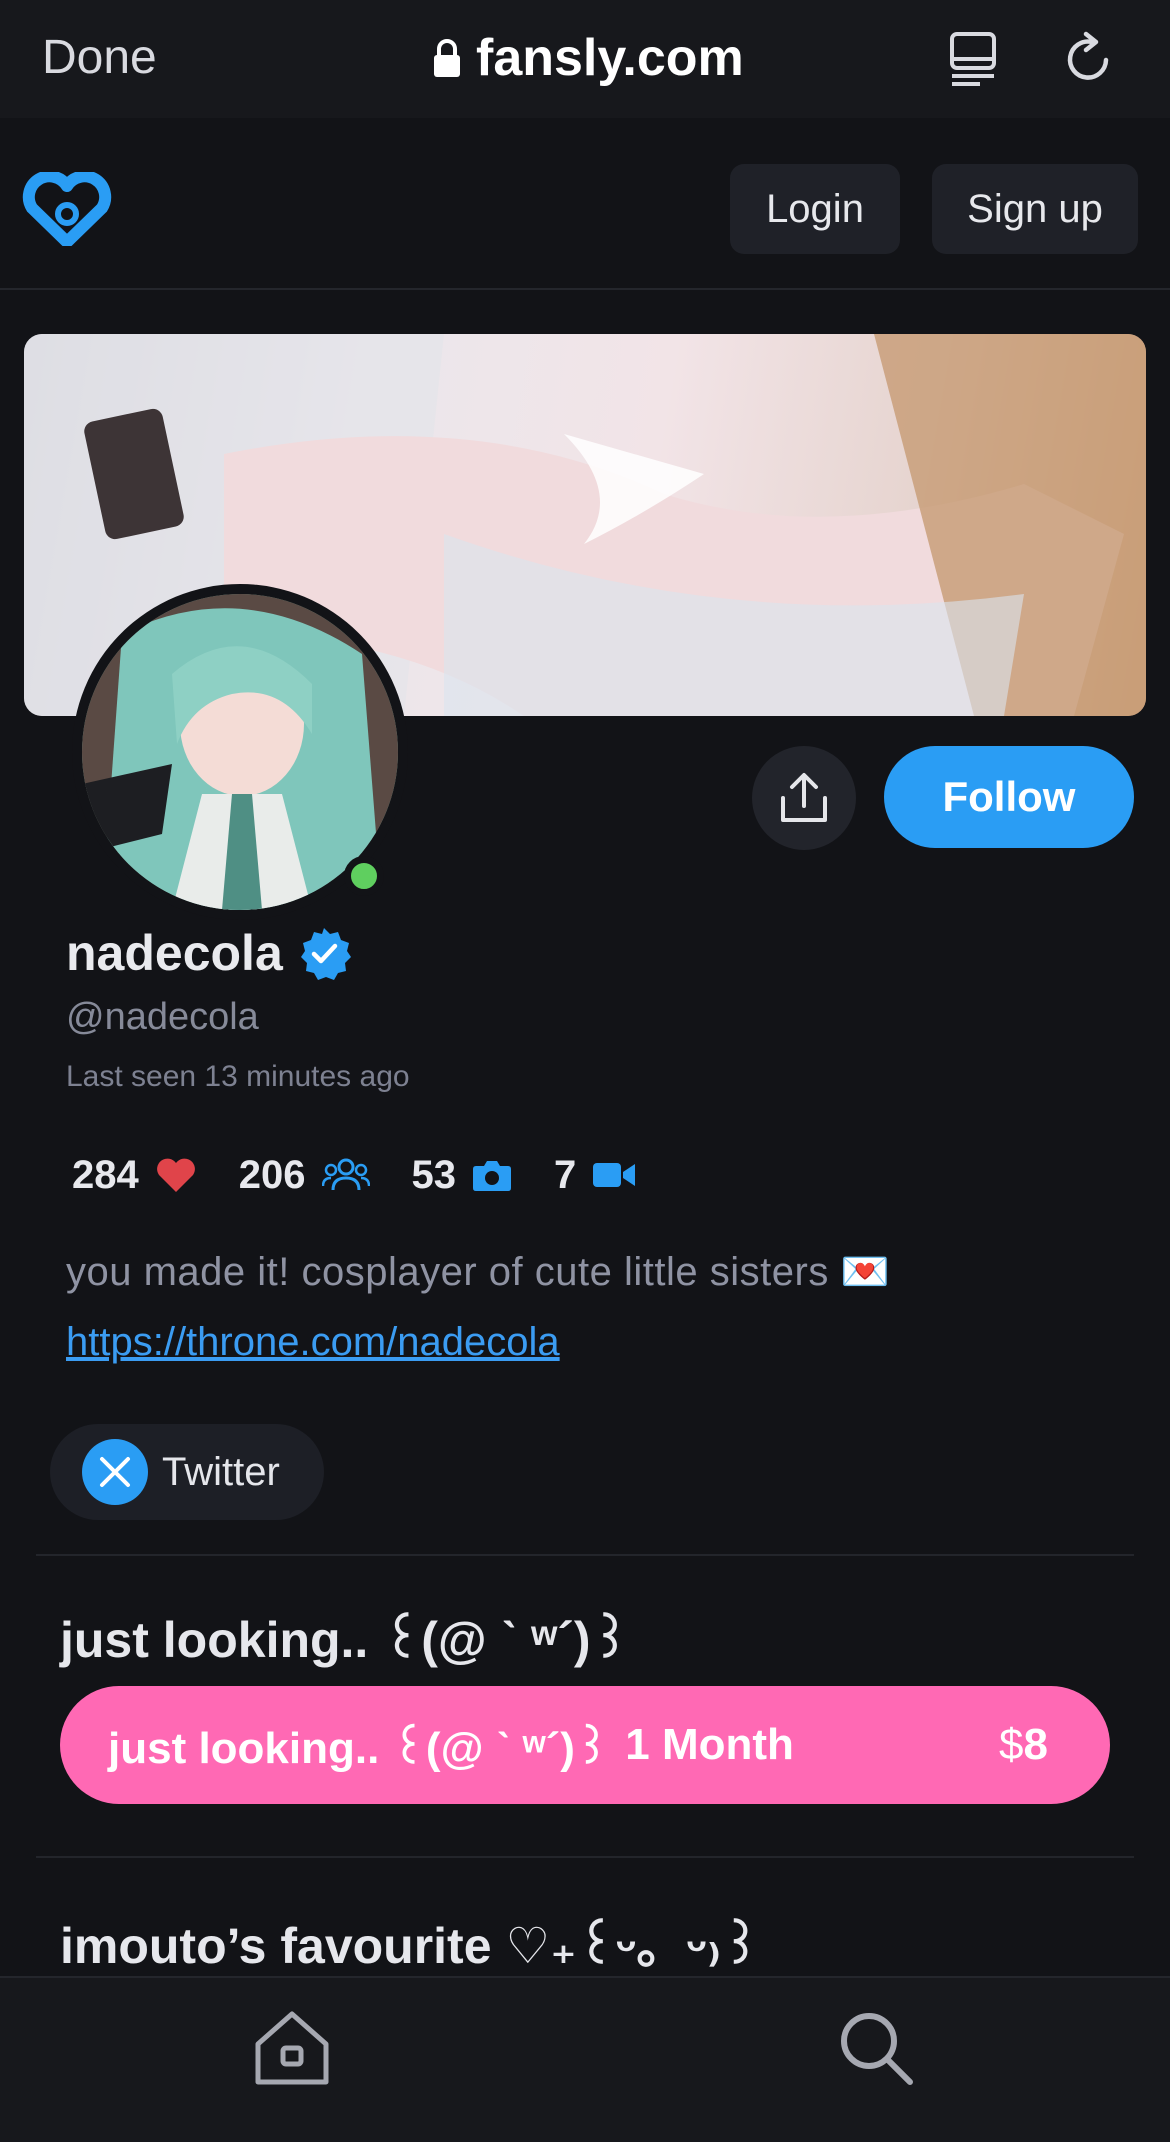  What do you see at coordinates (462, 1175) in the screenshot?
I see `stat-photos: 53` at bounding box center [462, 1175].